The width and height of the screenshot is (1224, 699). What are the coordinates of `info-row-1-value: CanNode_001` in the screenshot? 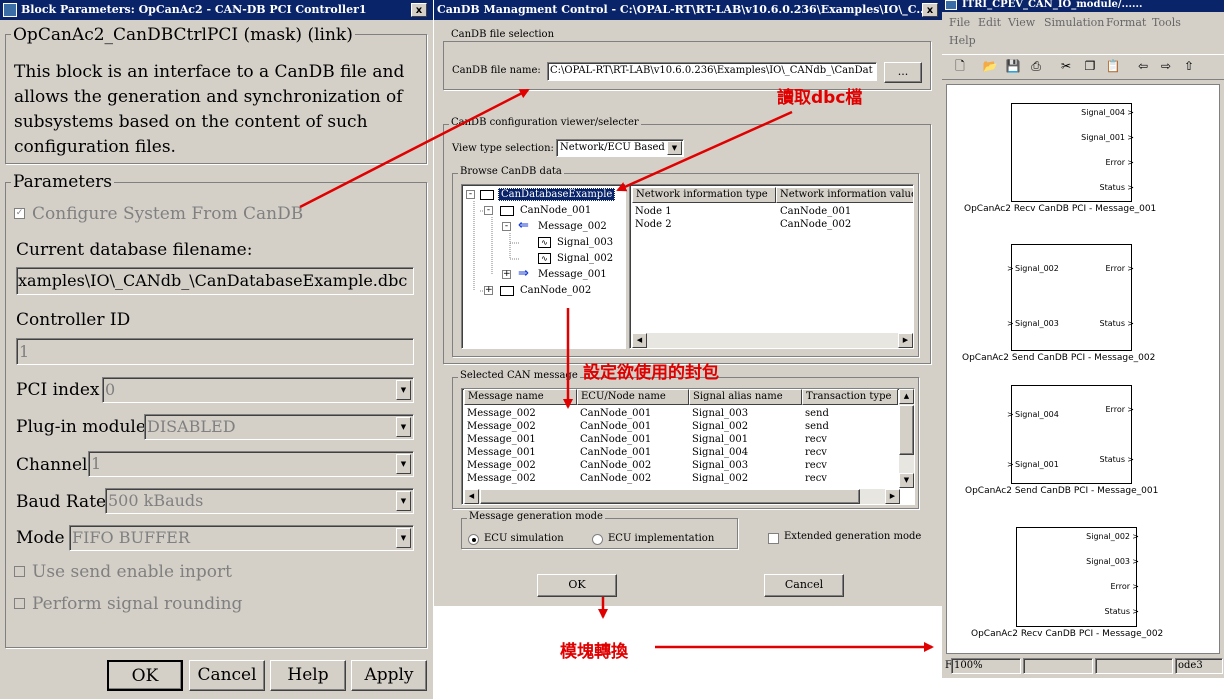 It's located at (815, 211).